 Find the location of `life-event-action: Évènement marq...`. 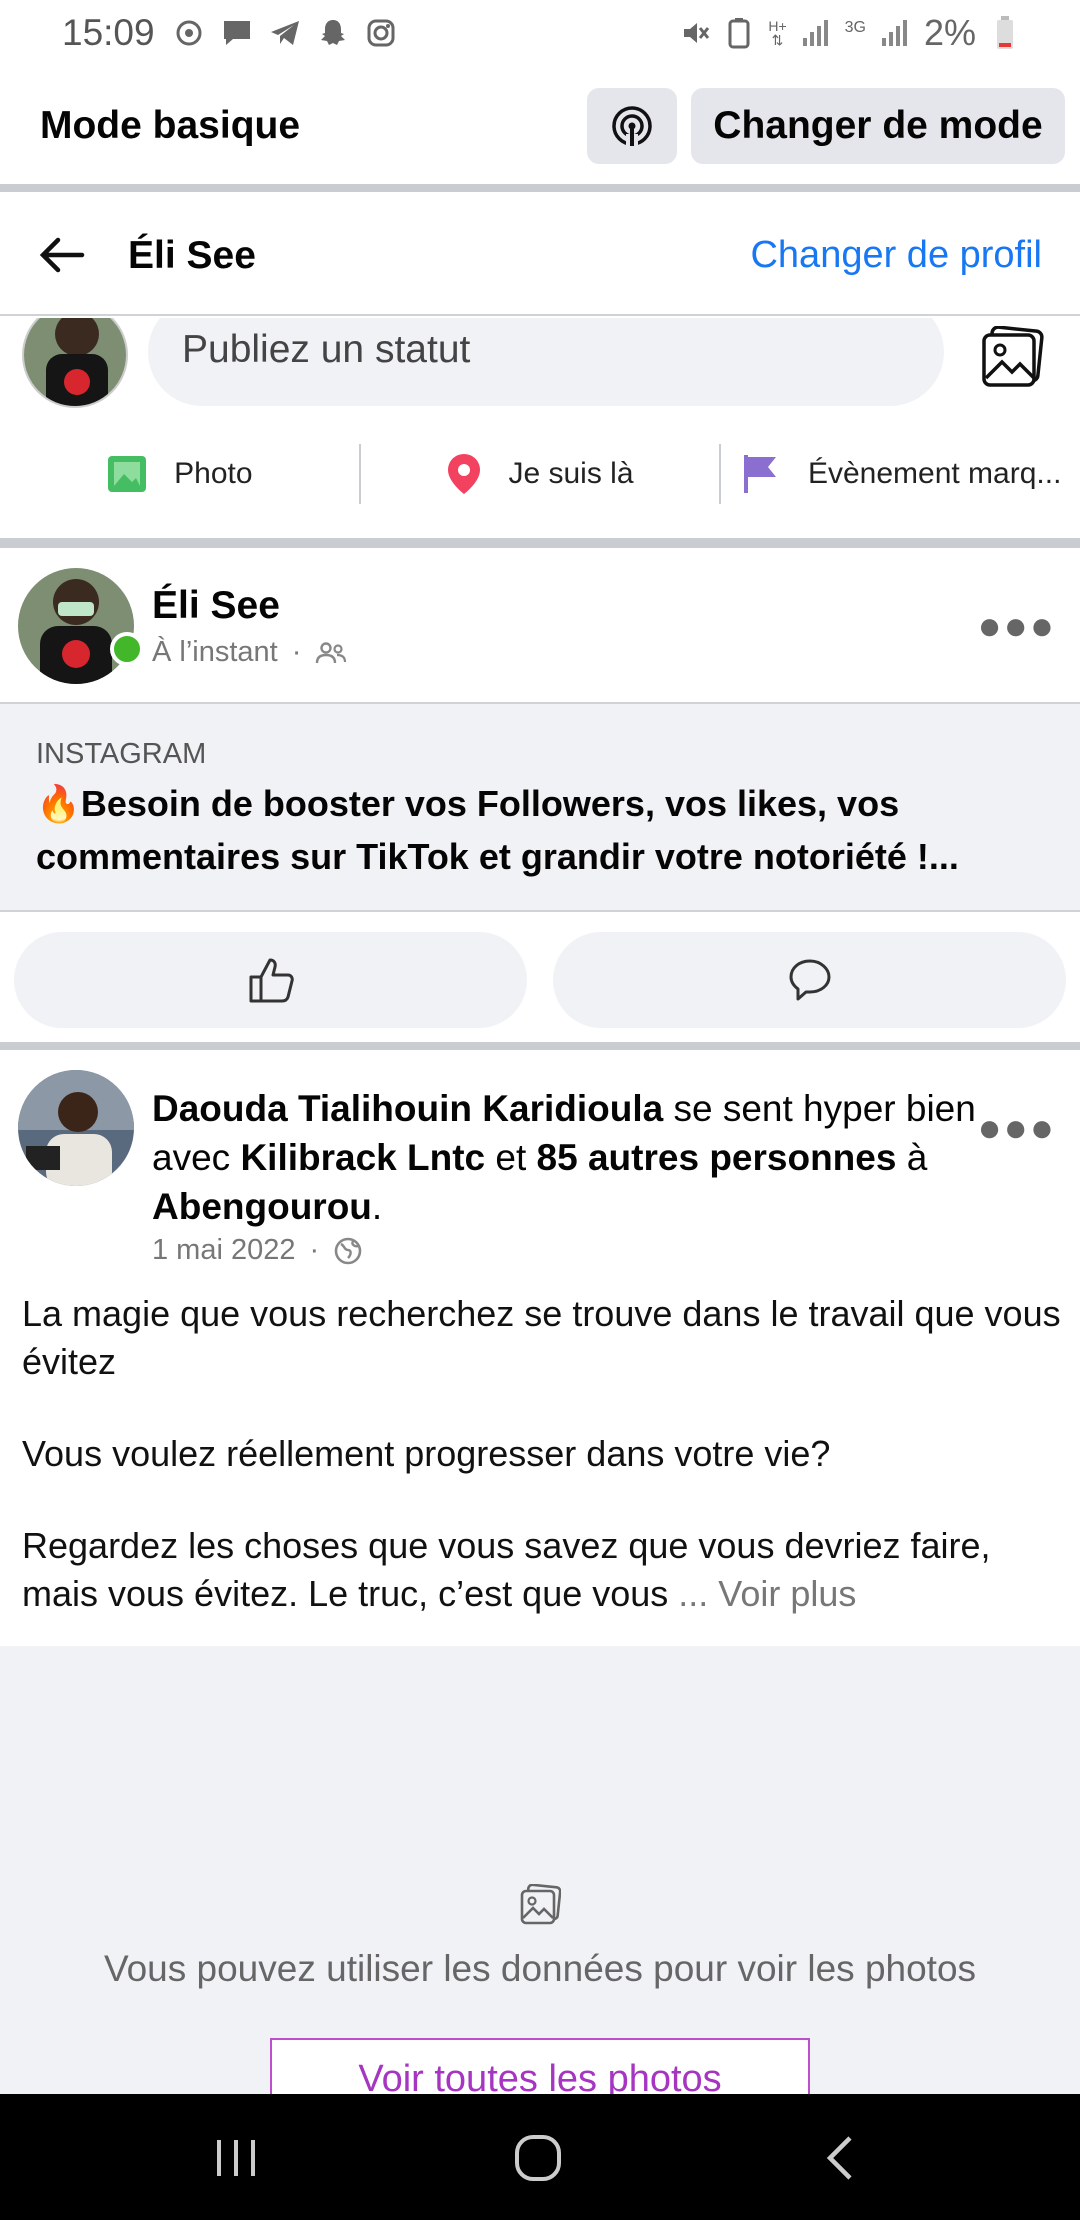

life-event-action: Évènement marq... is located at coordinates (900, 474).